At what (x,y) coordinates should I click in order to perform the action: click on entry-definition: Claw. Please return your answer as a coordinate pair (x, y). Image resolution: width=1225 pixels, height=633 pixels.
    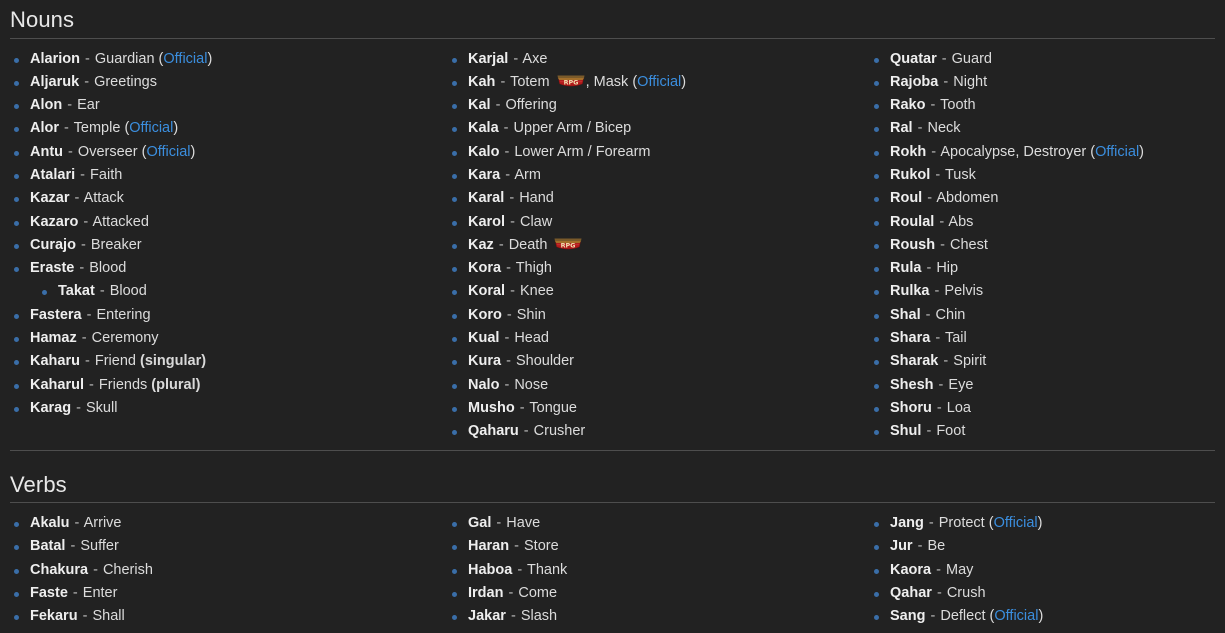
    Looking at the image, I should click on (536, 221).